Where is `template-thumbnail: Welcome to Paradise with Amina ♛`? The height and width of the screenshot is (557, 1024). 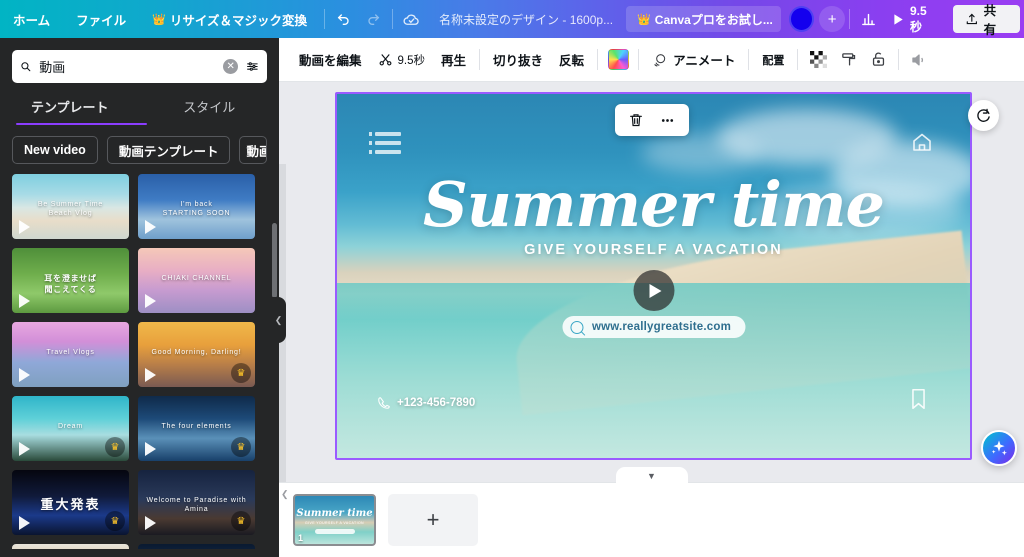
template-thumbnail: Welcome to Paradise with Amina ♛ is located at coordinates (196, 502).